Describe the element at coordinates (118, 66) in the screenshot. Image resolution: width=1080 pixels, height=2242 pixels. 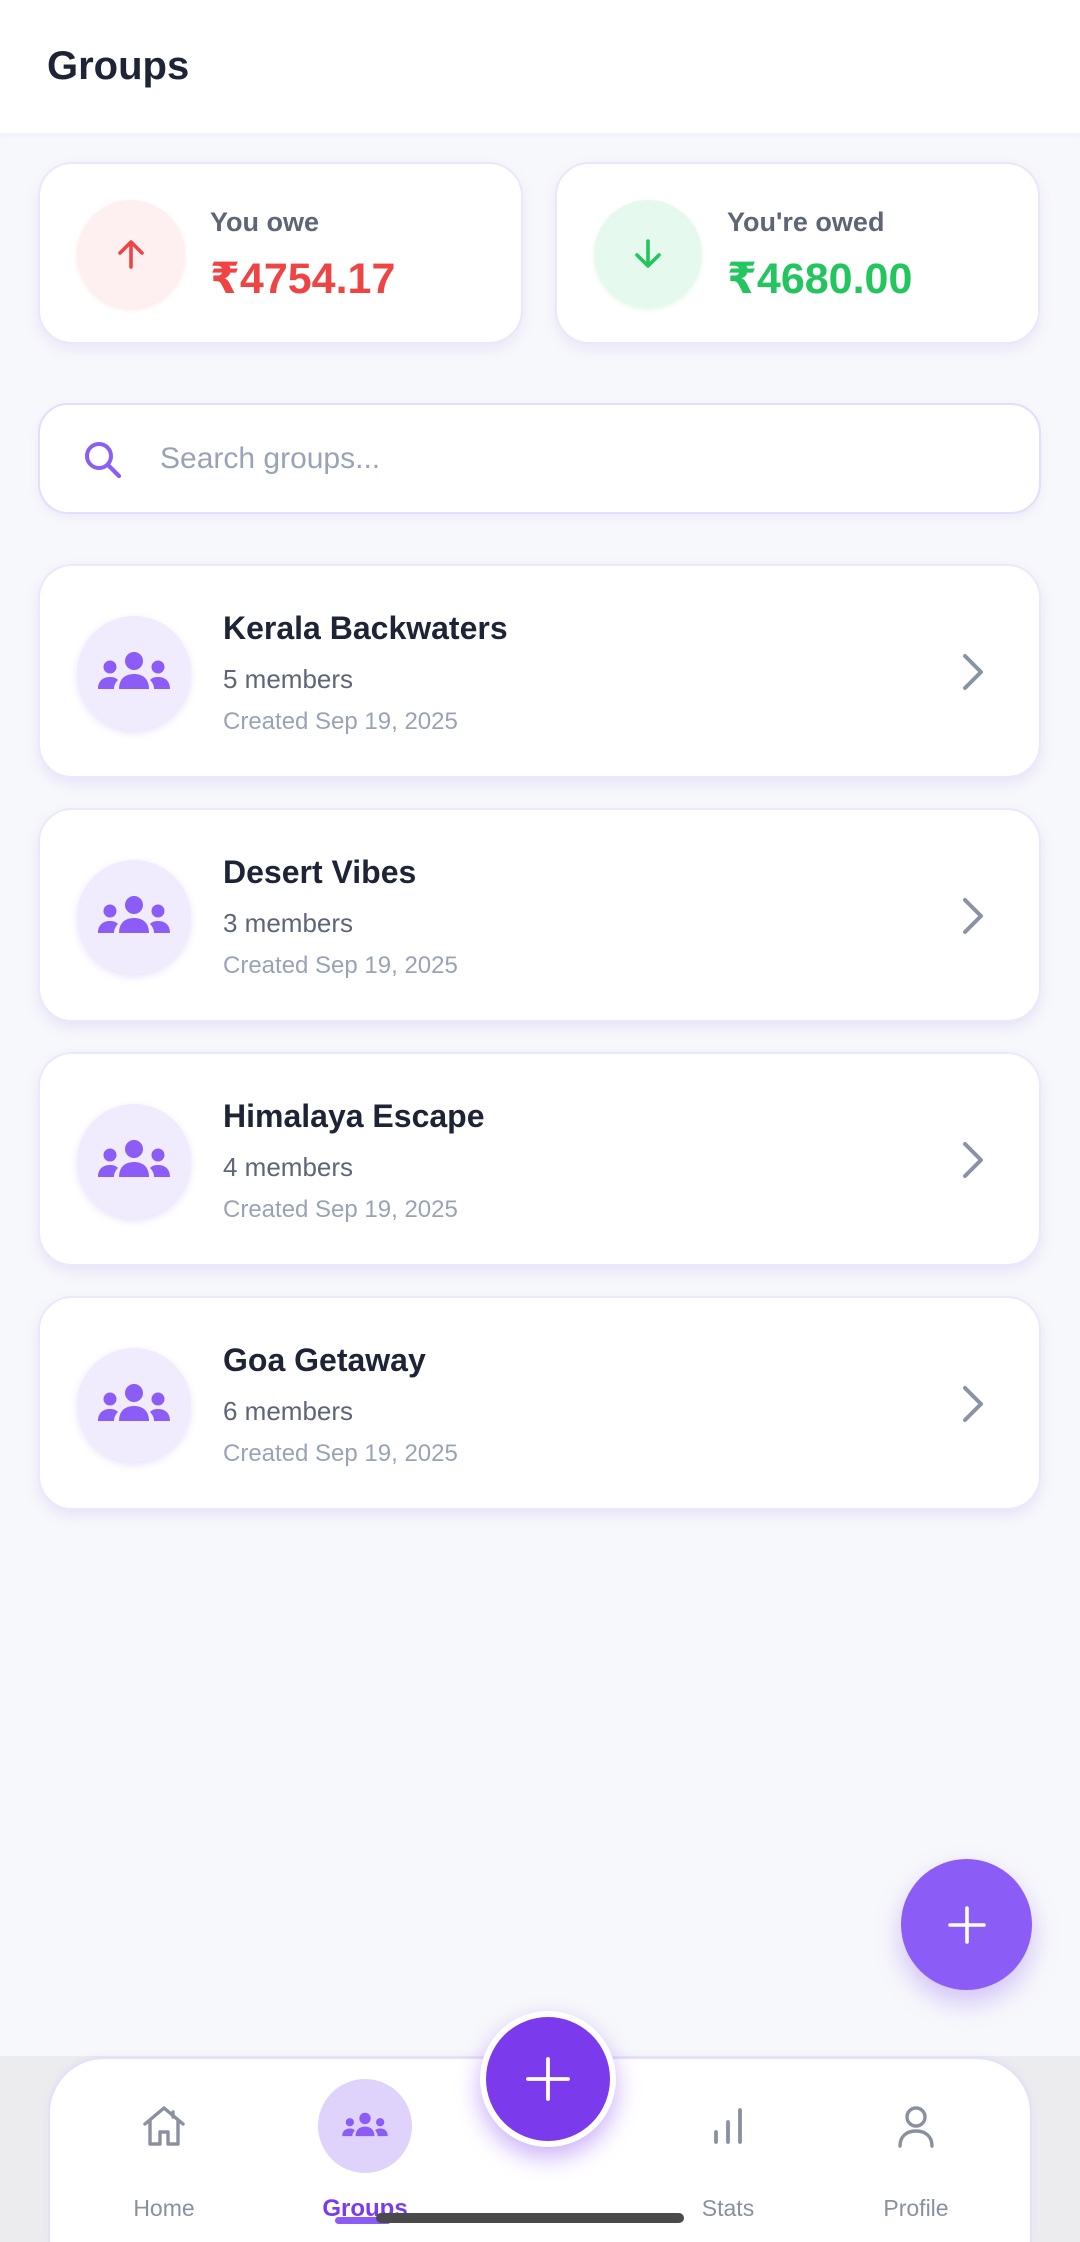
I see `page-title: Groups` at that location.